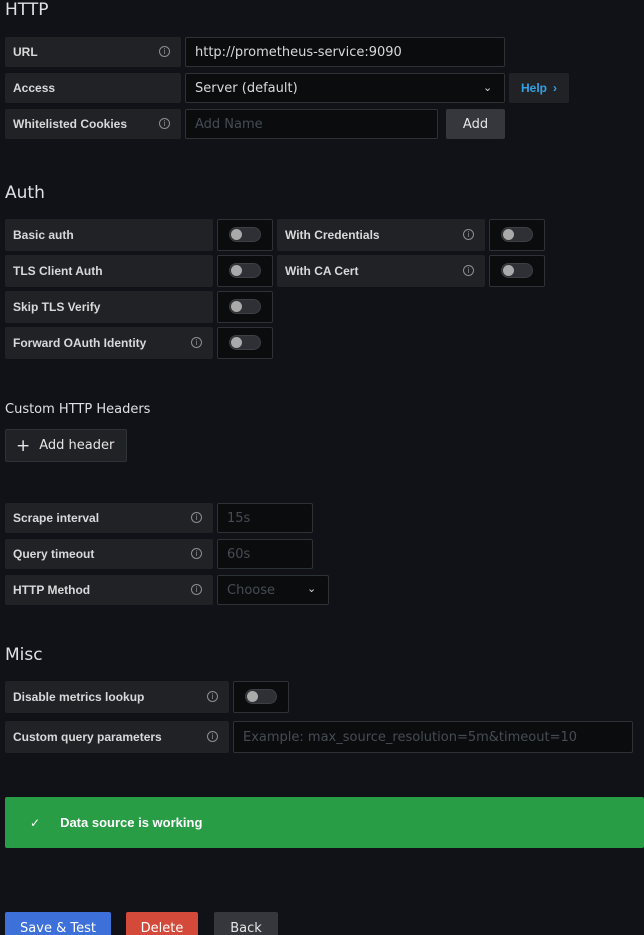 The width and height of the screenshot is (644, 935). I want to click on scrape-interval-label-text: Scrape interval, so click(56, 518).